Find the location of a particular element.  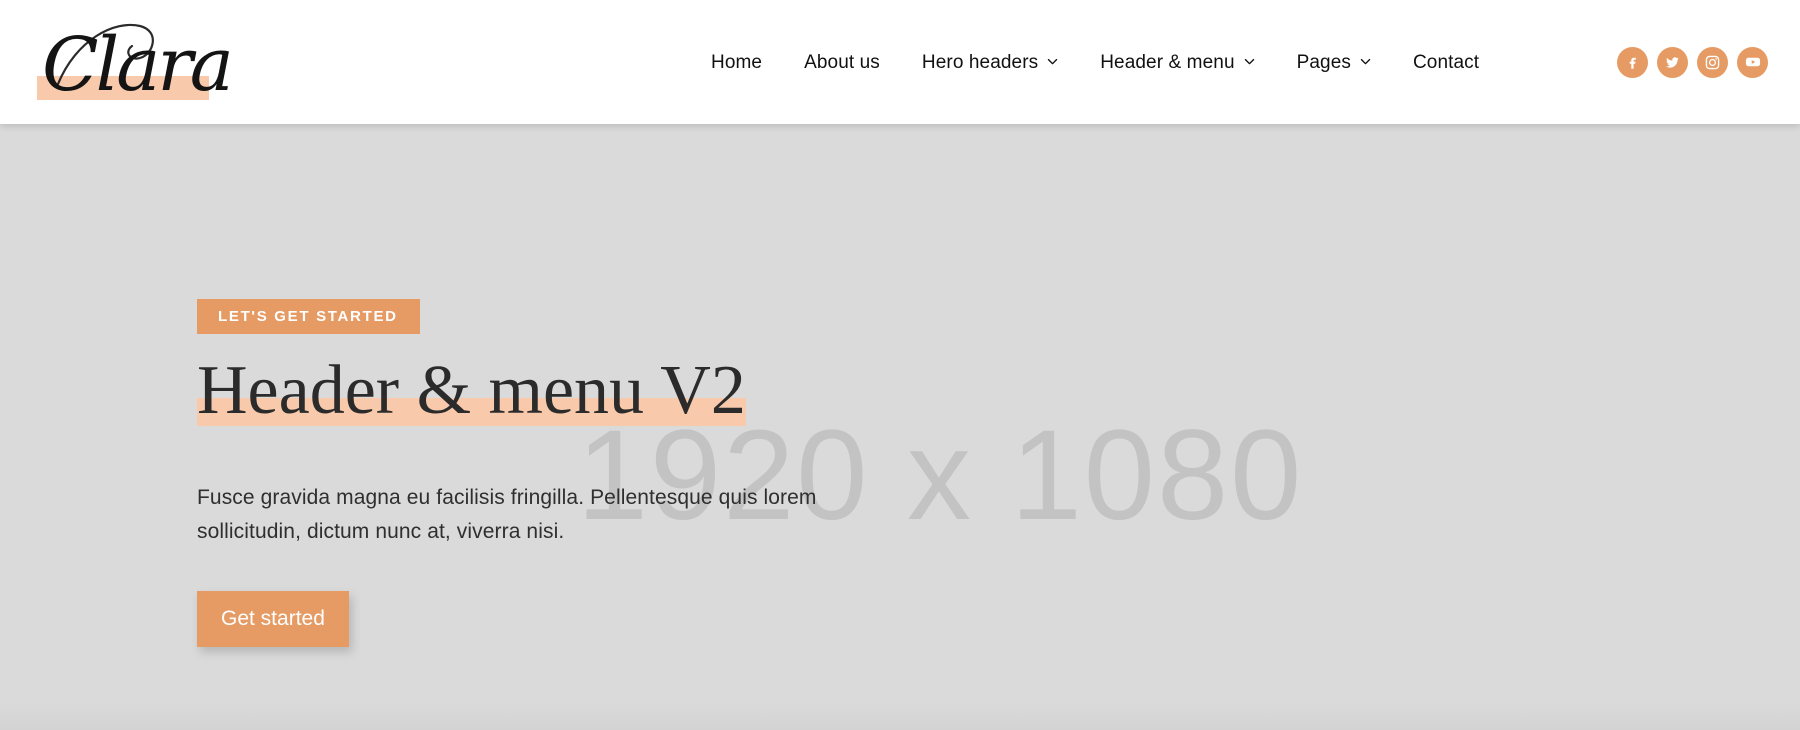

eyebrow-badge: LET'S GET STARTED is located at coordinates (308, 316).